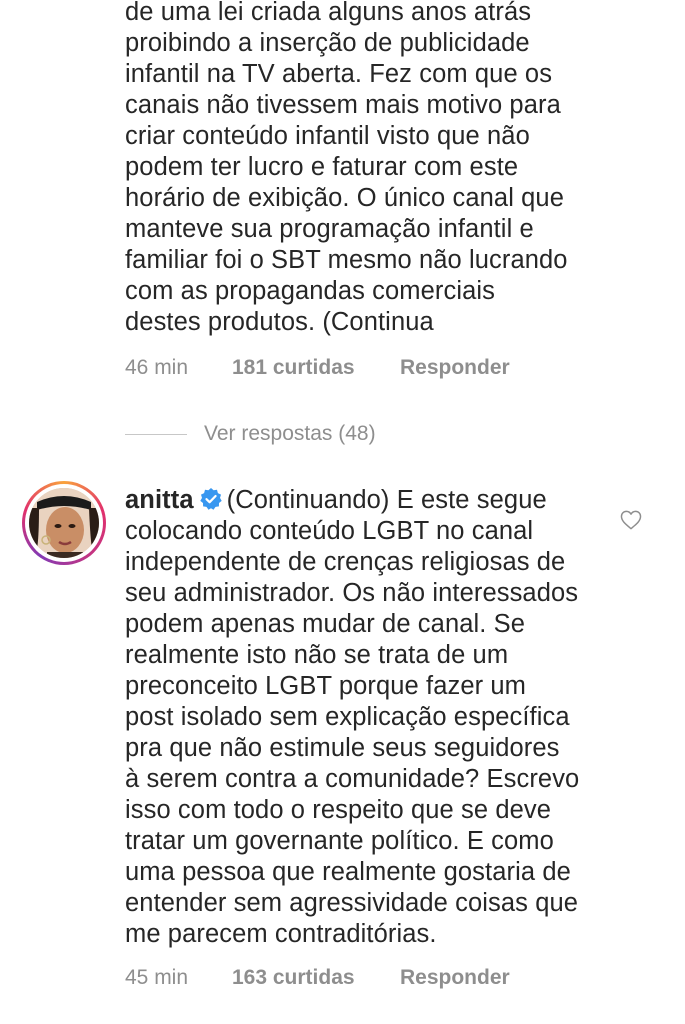 Image resolution: width=685 pixels, height=1024 pixels. Describe the element at coordinates (631, 520) in the screenshot. I see `heart-outline-icon` at that location.